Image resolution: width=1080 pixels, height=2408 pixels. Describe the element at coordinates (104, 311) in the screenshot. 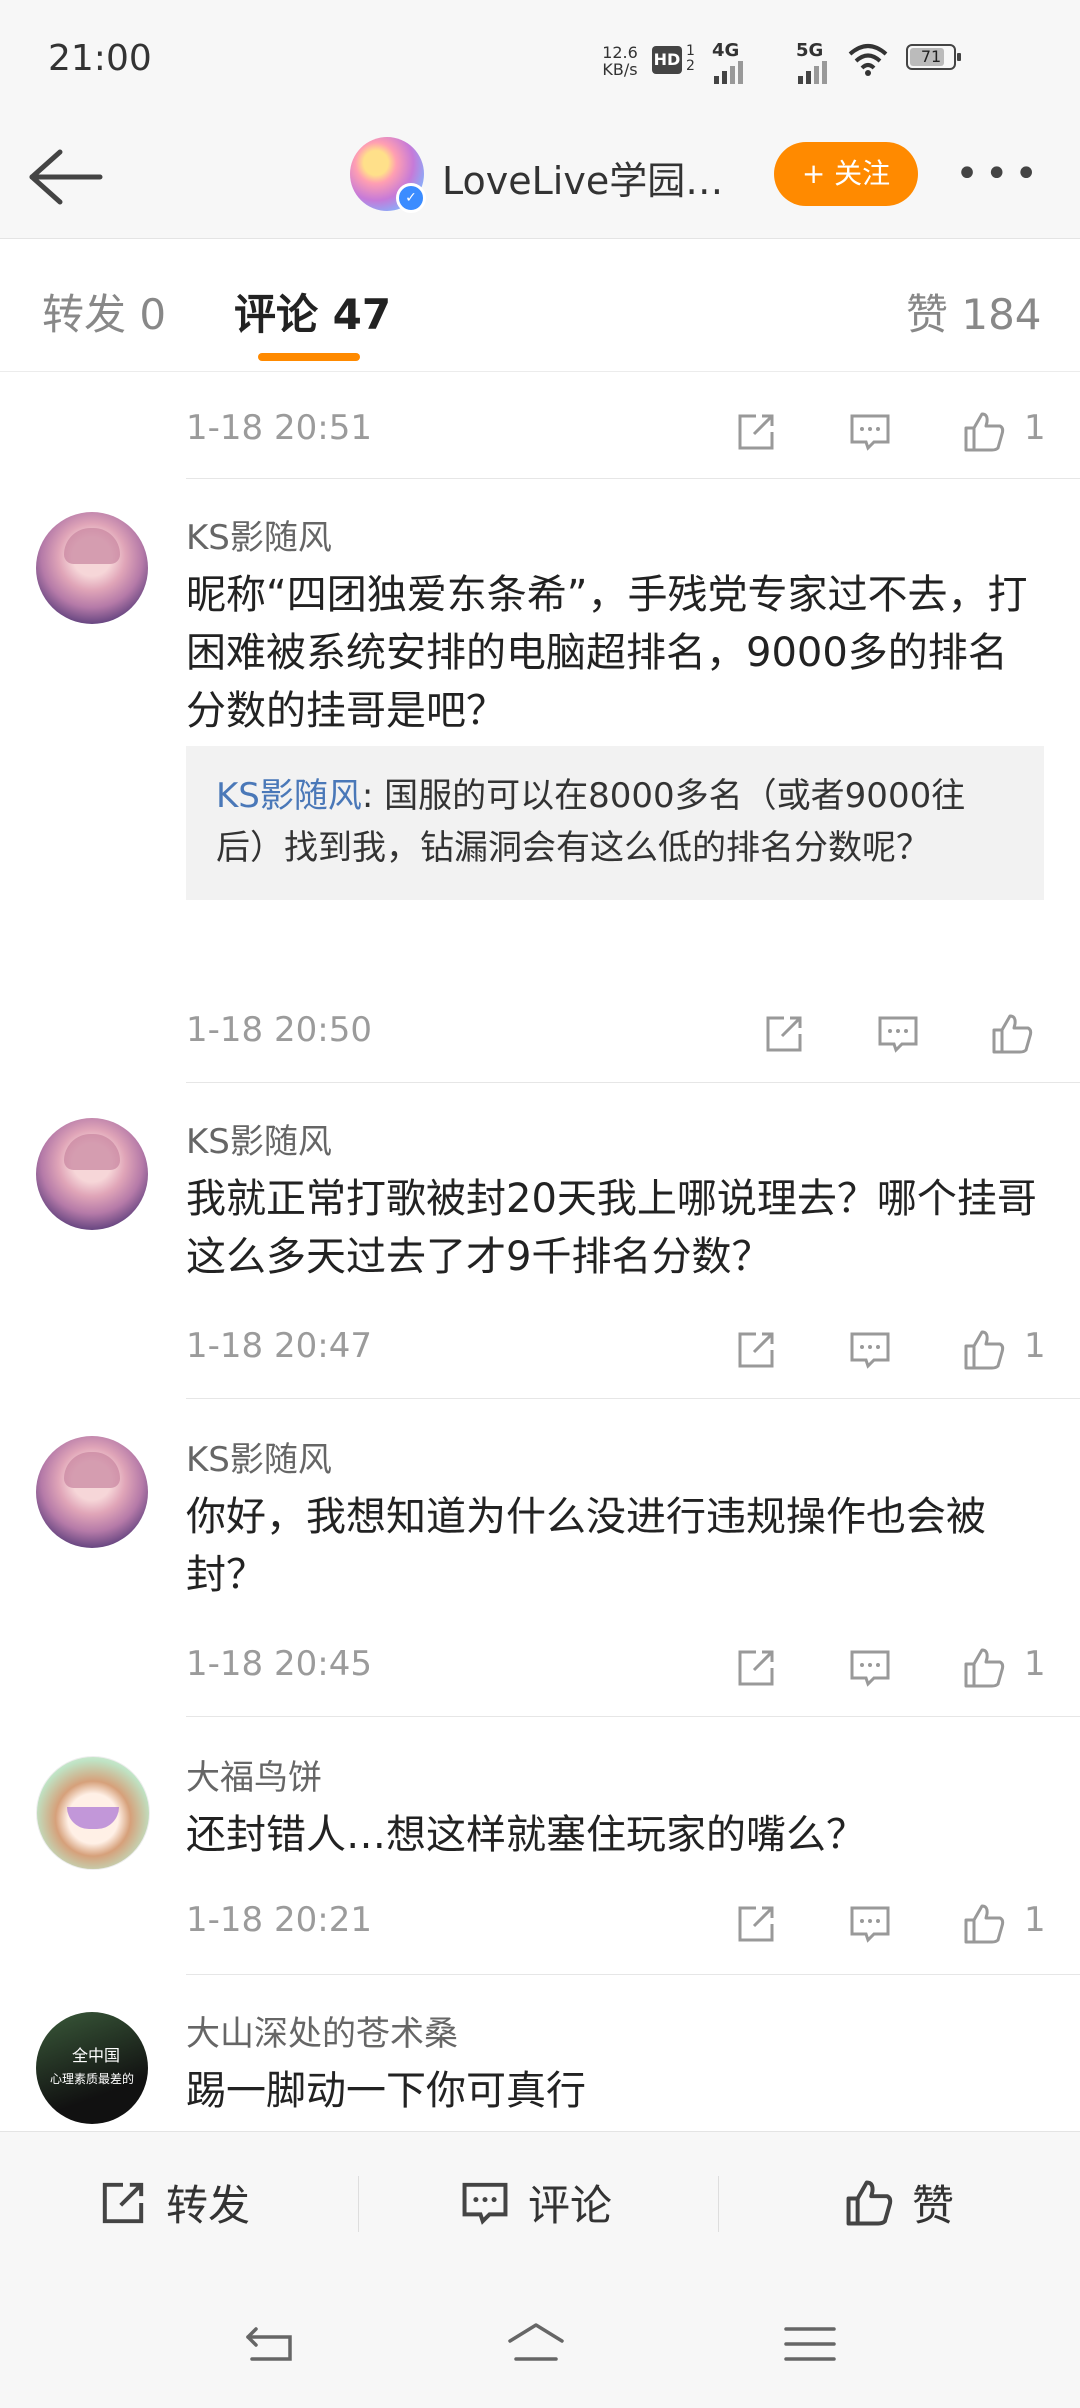

I see `tab-repost: 转发 0` at that location.